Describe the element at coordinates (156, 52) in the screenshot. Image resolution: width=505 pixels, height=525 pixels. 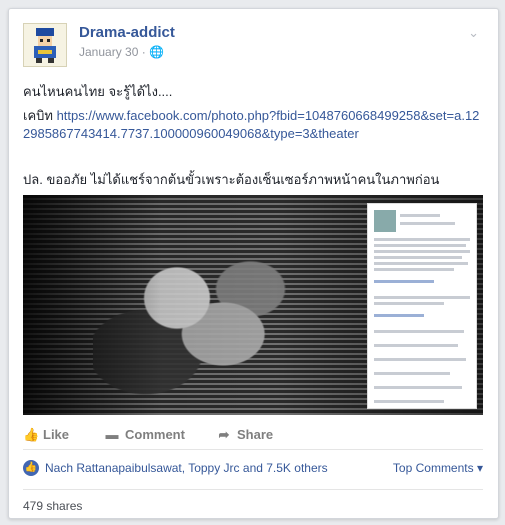
I see `globe-icon: 🌐` at that location.